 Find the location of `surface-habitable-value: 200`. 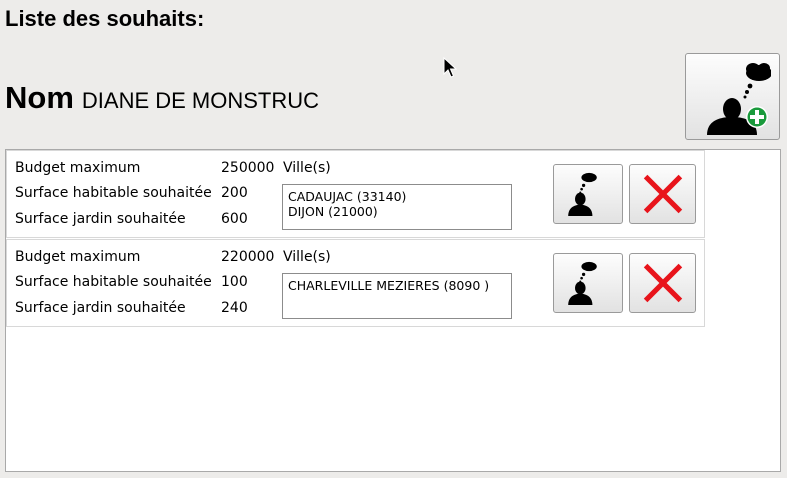

surface-habitable-value: 200 is located at coordinates (234, 193).